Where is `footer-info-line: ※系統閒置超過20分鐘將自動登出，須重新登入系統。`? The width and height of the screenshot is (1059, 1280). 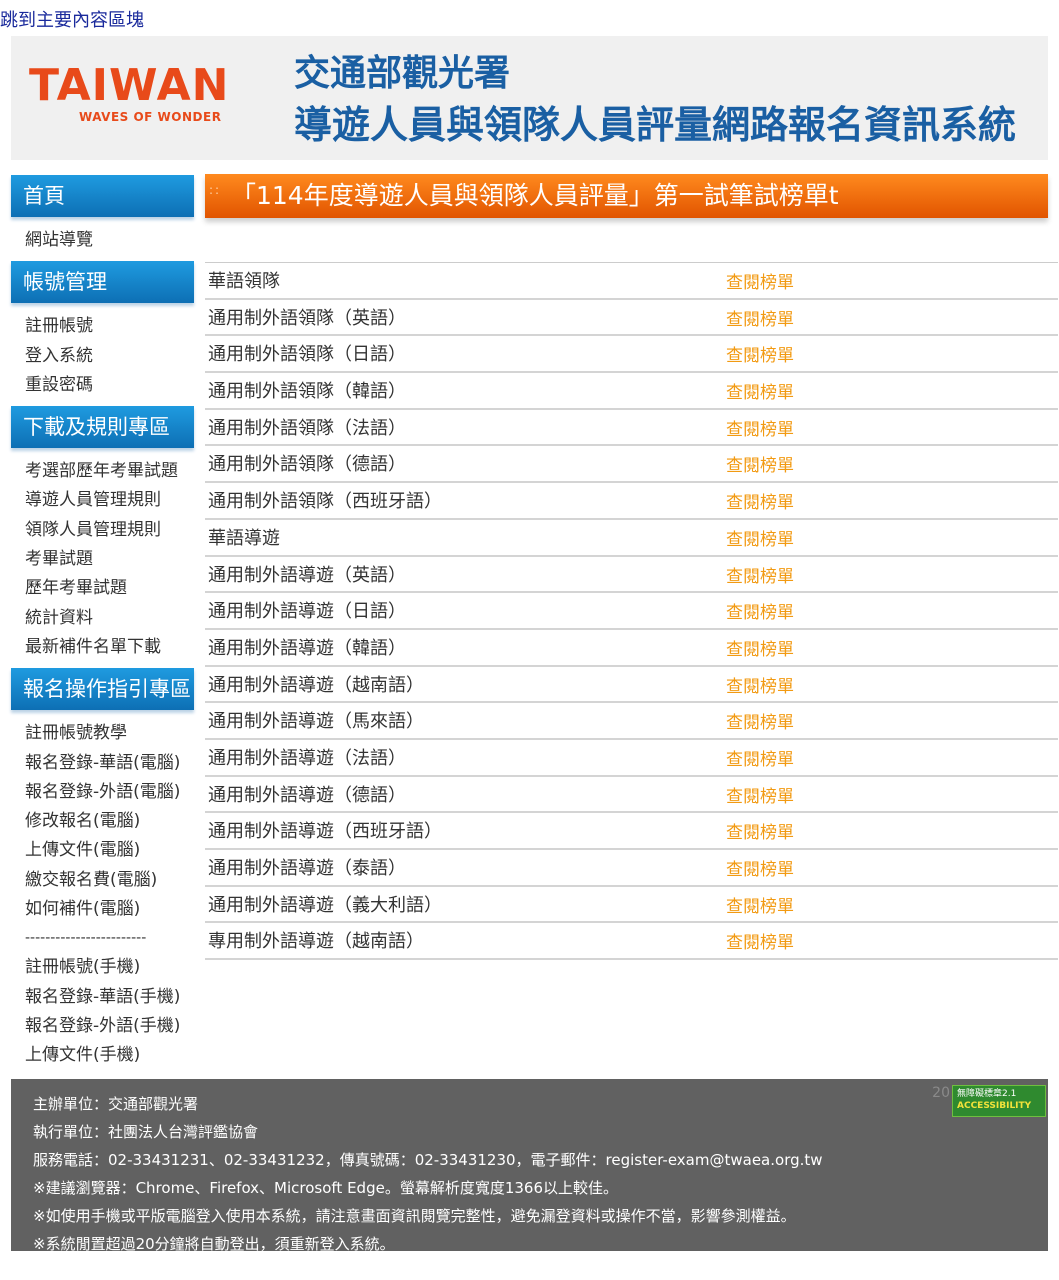 footer-info-line: ※系統閒置超過20分鐘將自動登出，須重新登入系統。 is located at coordinates (214, 1244).